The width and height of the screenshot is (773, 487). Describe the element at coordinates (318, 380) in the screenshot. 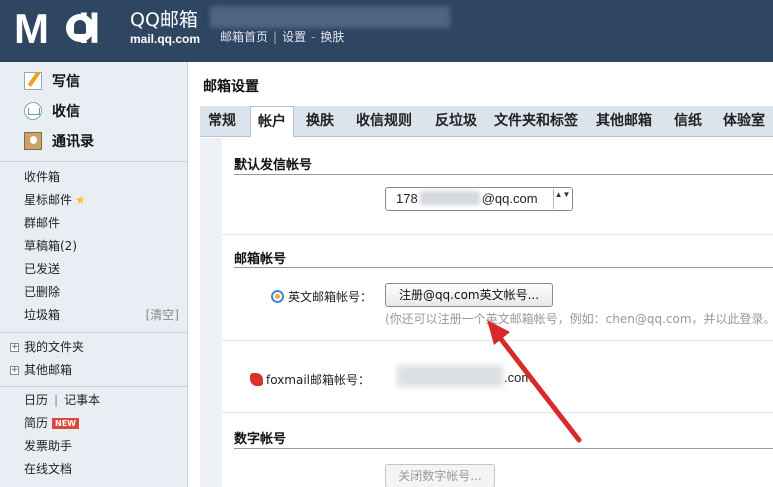

I see `foxmail-label: foxmail邮箱帐号：` at that location.